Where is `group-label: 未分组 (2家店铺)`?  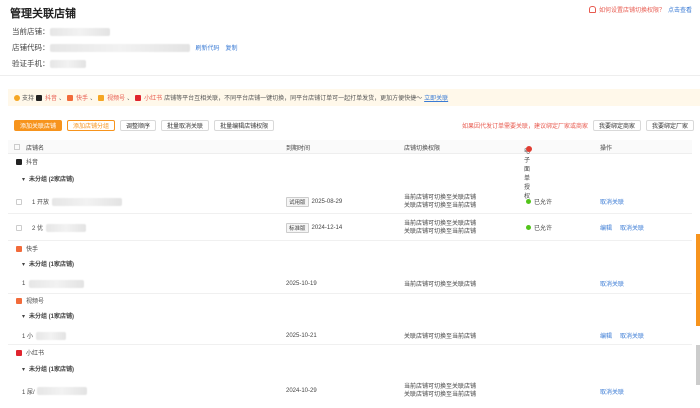 group-label: 未分组 (2家店铺) is located at coordinates (350, 178).